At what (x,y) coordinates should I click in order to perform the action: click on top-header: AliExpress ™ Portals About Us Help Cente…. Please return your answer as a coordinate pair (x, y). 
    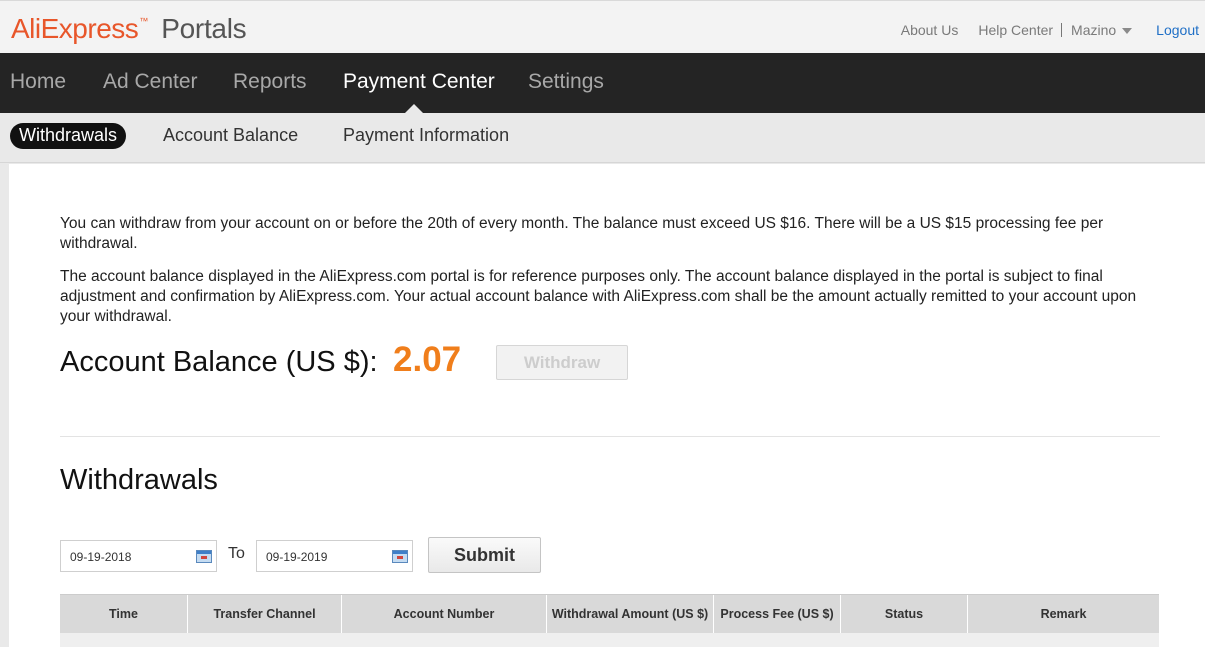
    Looking at the image, I should click on (602, 26).